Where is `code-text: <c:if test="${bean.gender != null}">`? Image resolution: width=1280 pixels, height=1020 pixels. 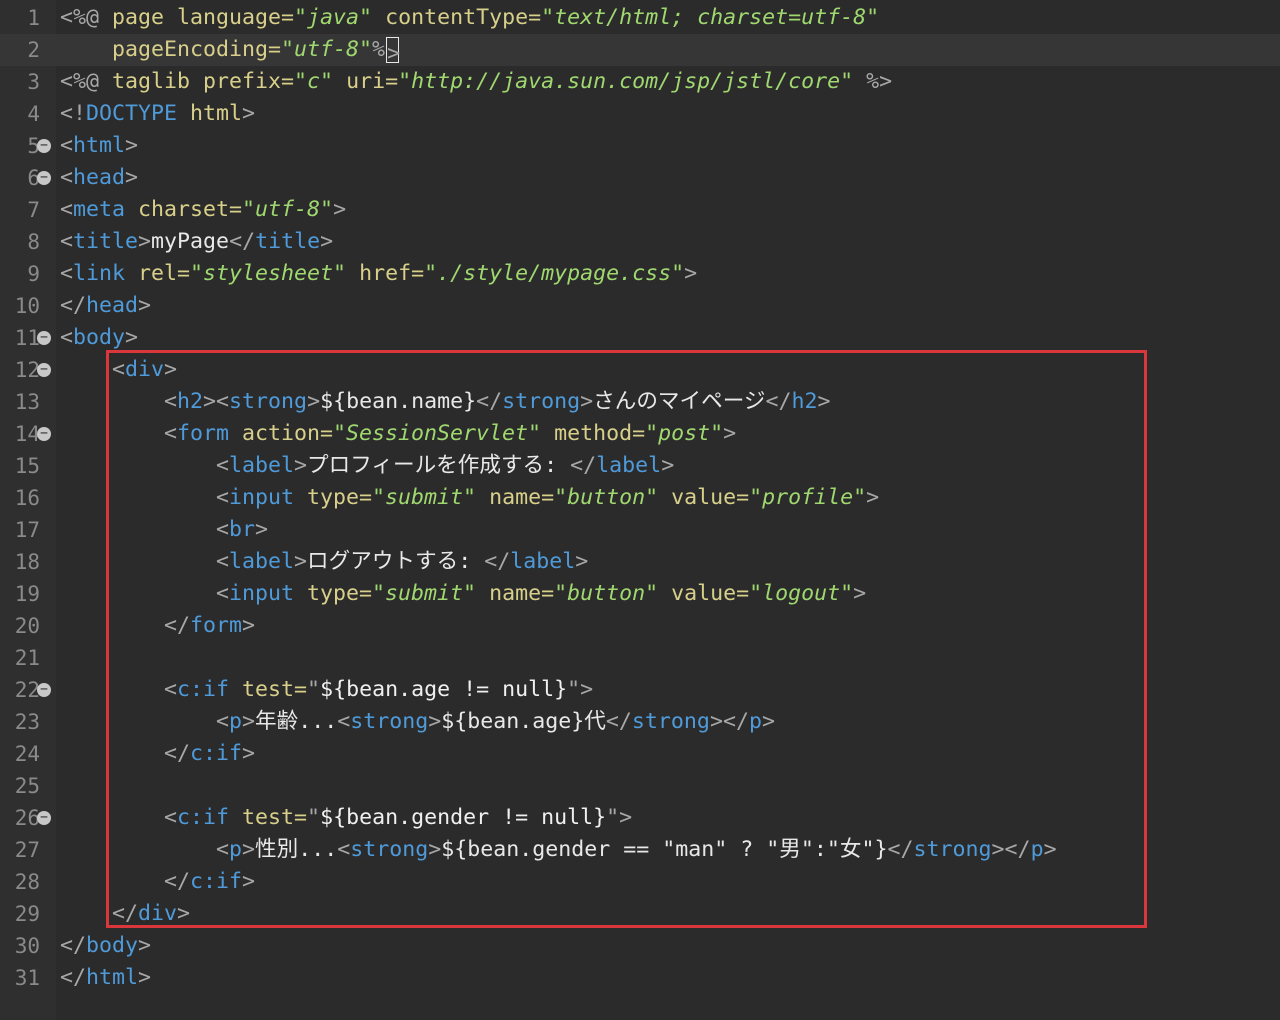
code-text: <c:if test="${bean.gender != null}"> is located at coordinates (346, 818).